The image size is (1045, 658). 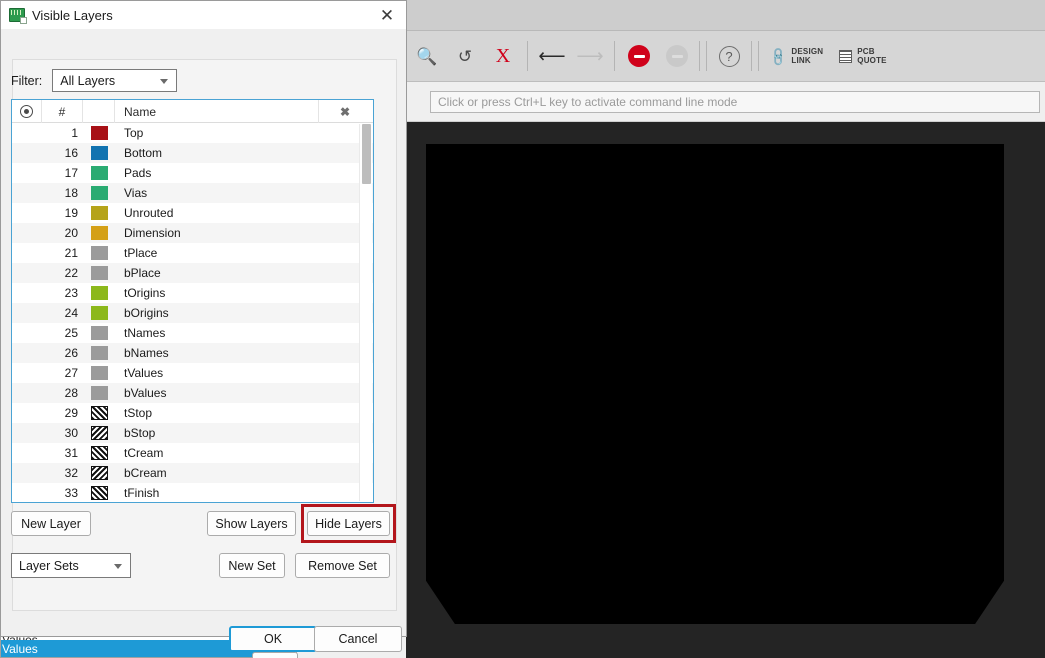 I want to click on row-number: 20, so click(x=71, y=233).